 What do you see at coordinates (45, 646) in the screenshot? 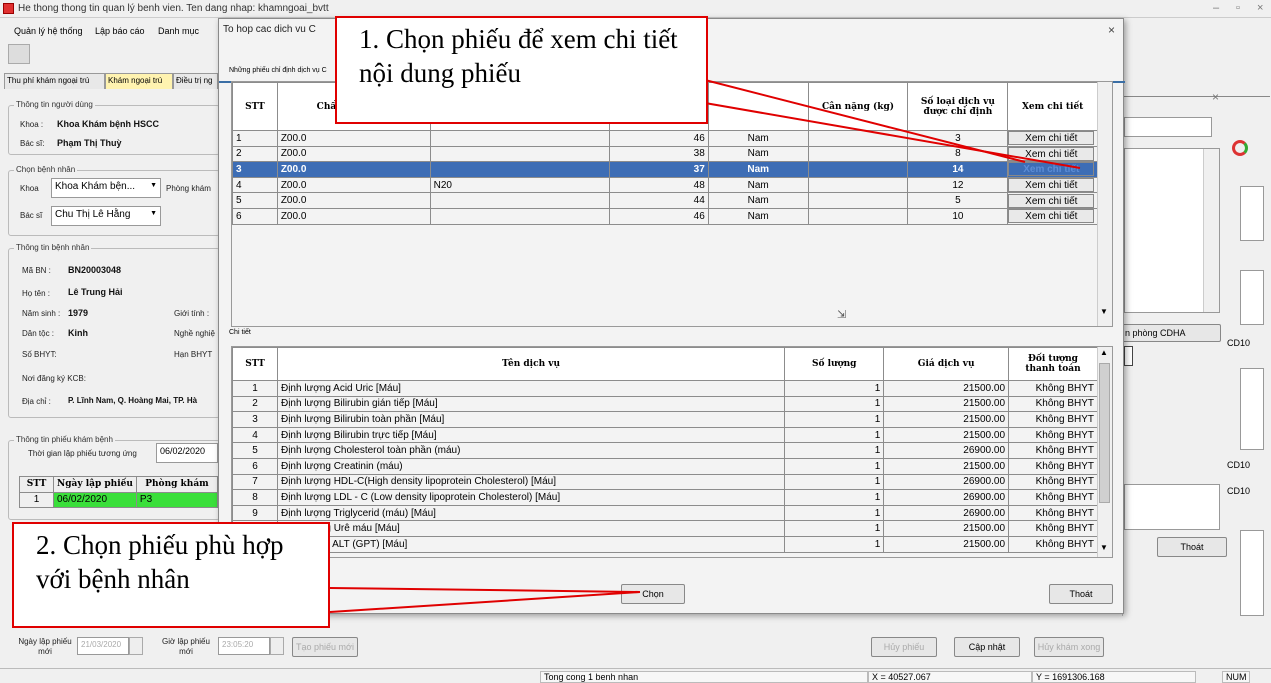
I see `ngay-lap-label: Ngày lập phiếu mới` at bounding box center [45, 646].